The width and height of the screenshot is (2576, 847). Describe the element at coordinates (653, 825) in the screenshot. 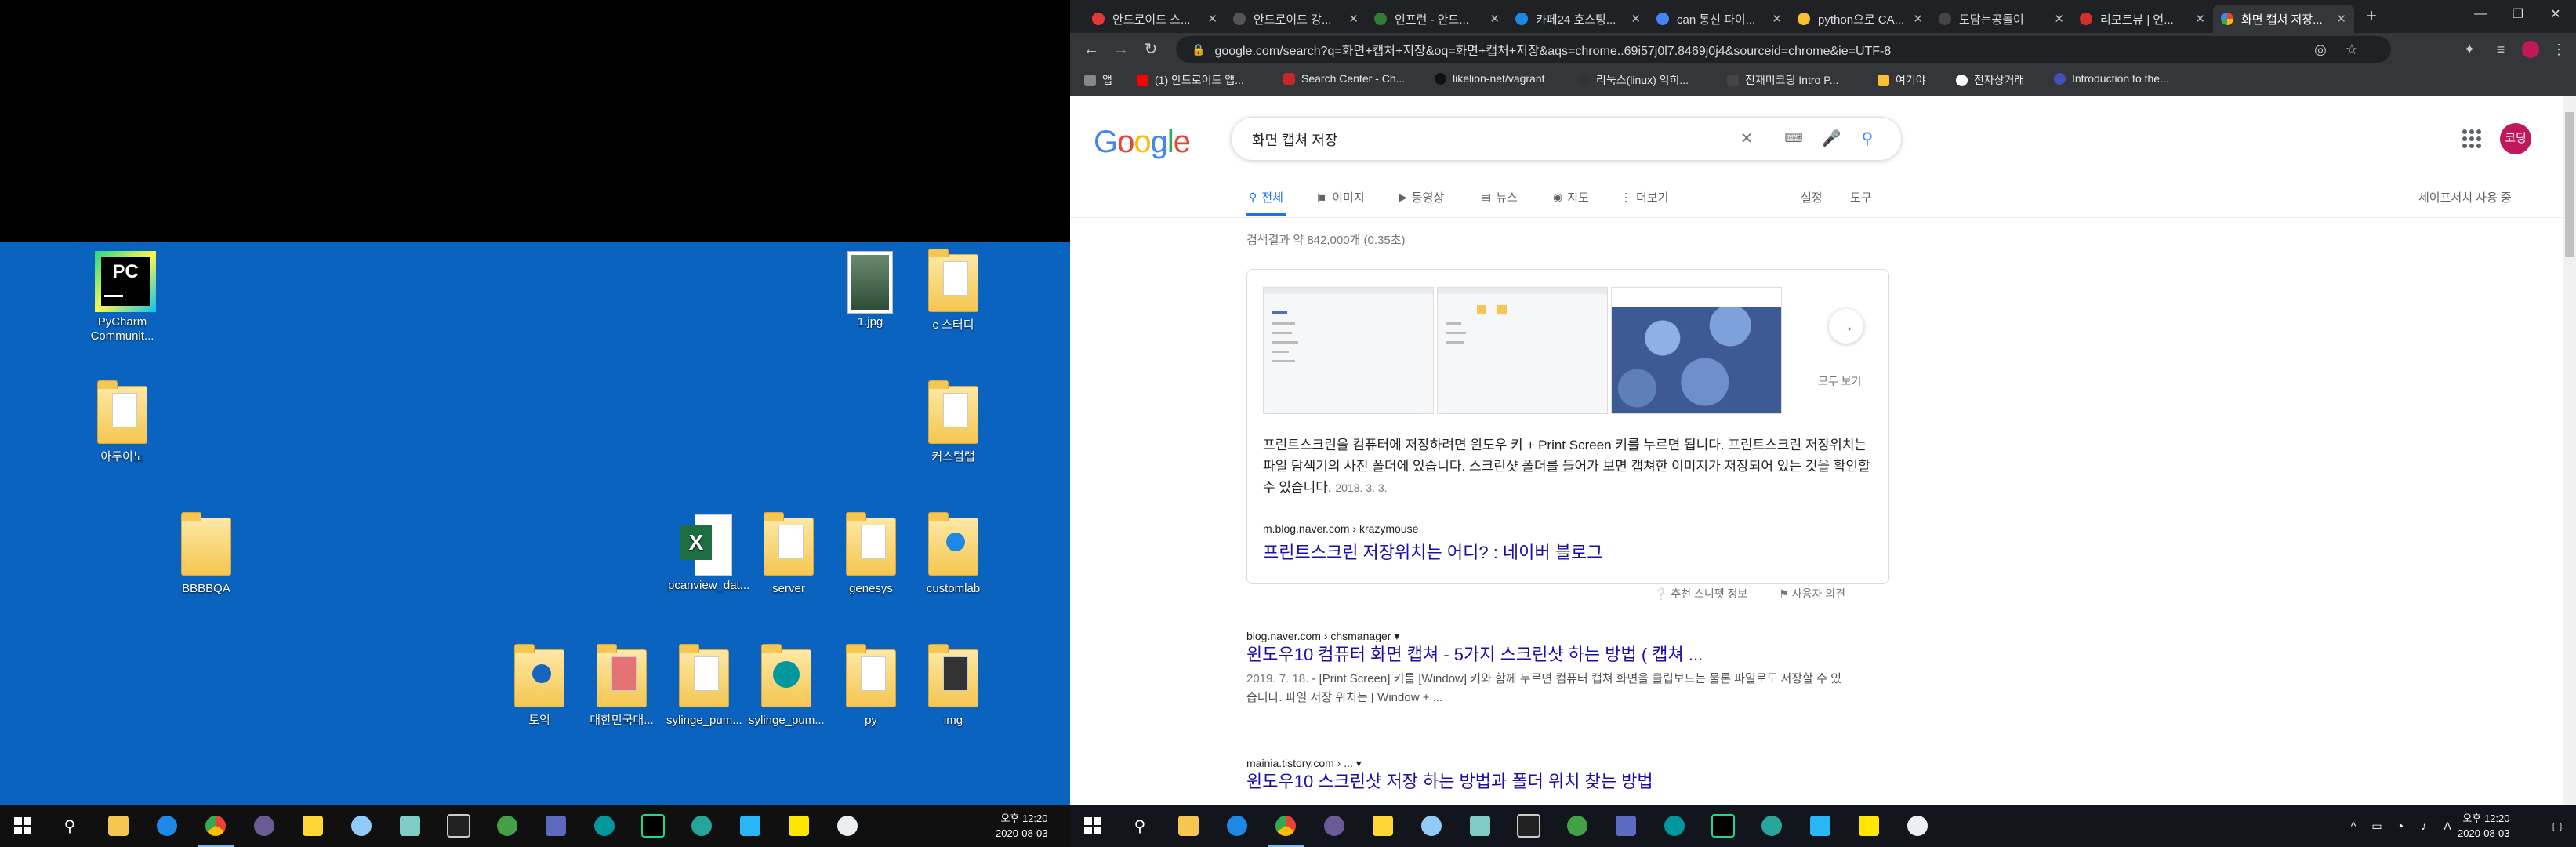

I see `pycharm-icon` at that location.